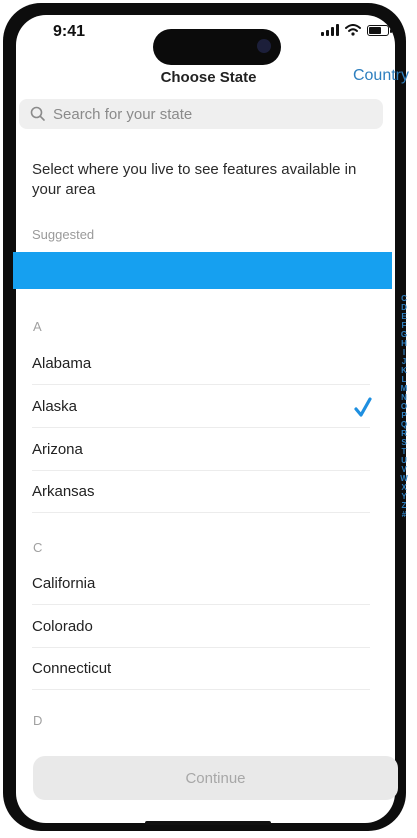 Image resolution: width=417 pixels, height=838 pixels. What do you see at coordinates (404, 334) in the screenshot?
I see `index-letter: G` at bounding box center [404, 334].